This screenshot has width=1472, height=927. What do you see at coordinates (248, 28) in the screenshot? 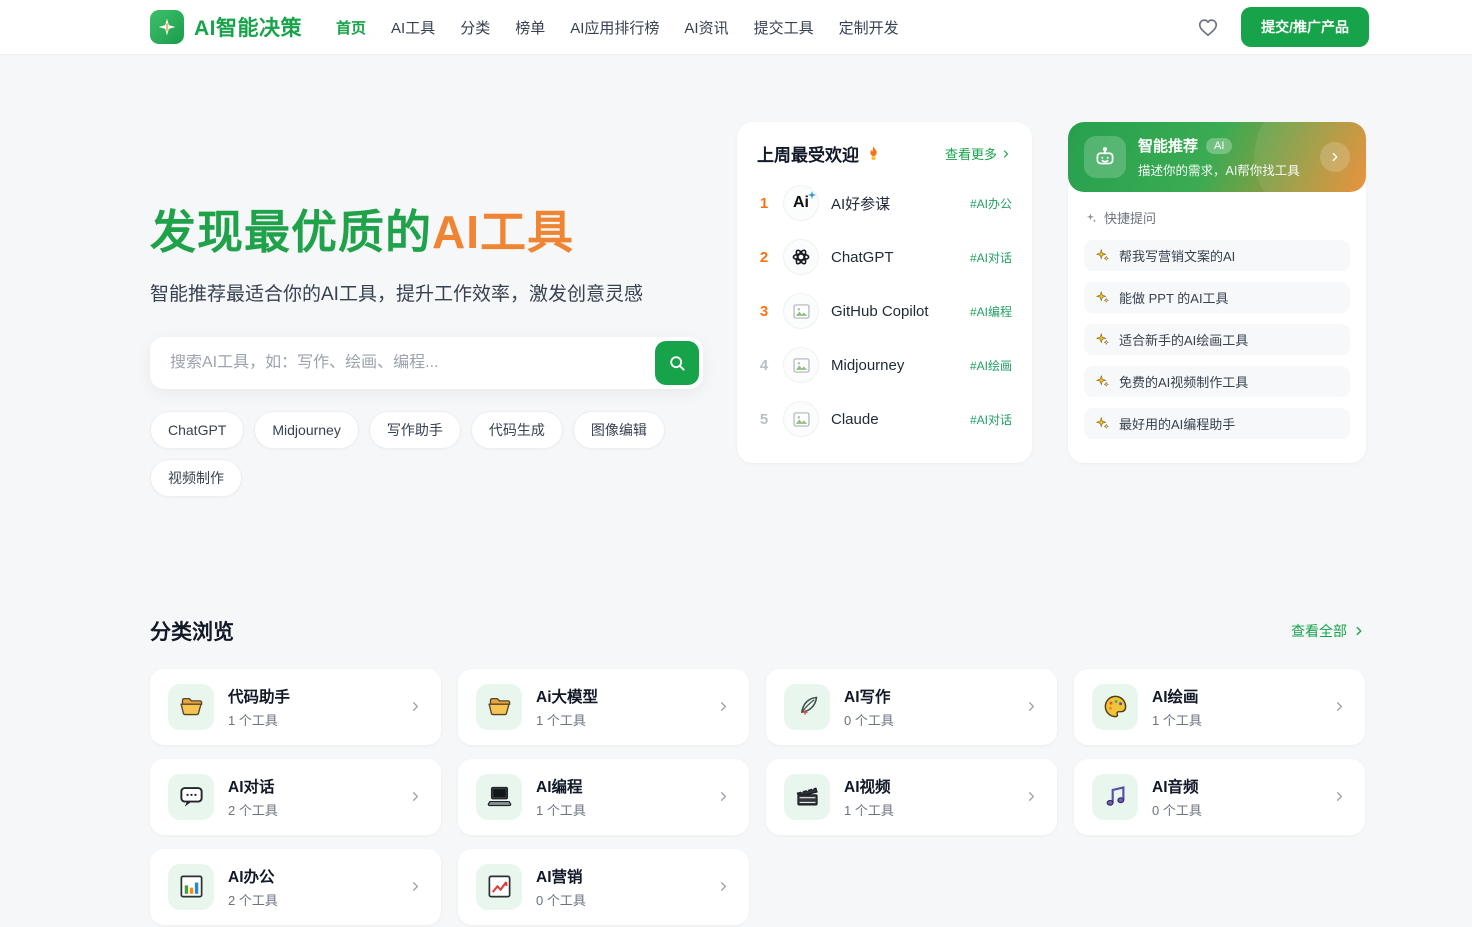
I see `site-title: AI智能决策` at bounding box center [248, 28].